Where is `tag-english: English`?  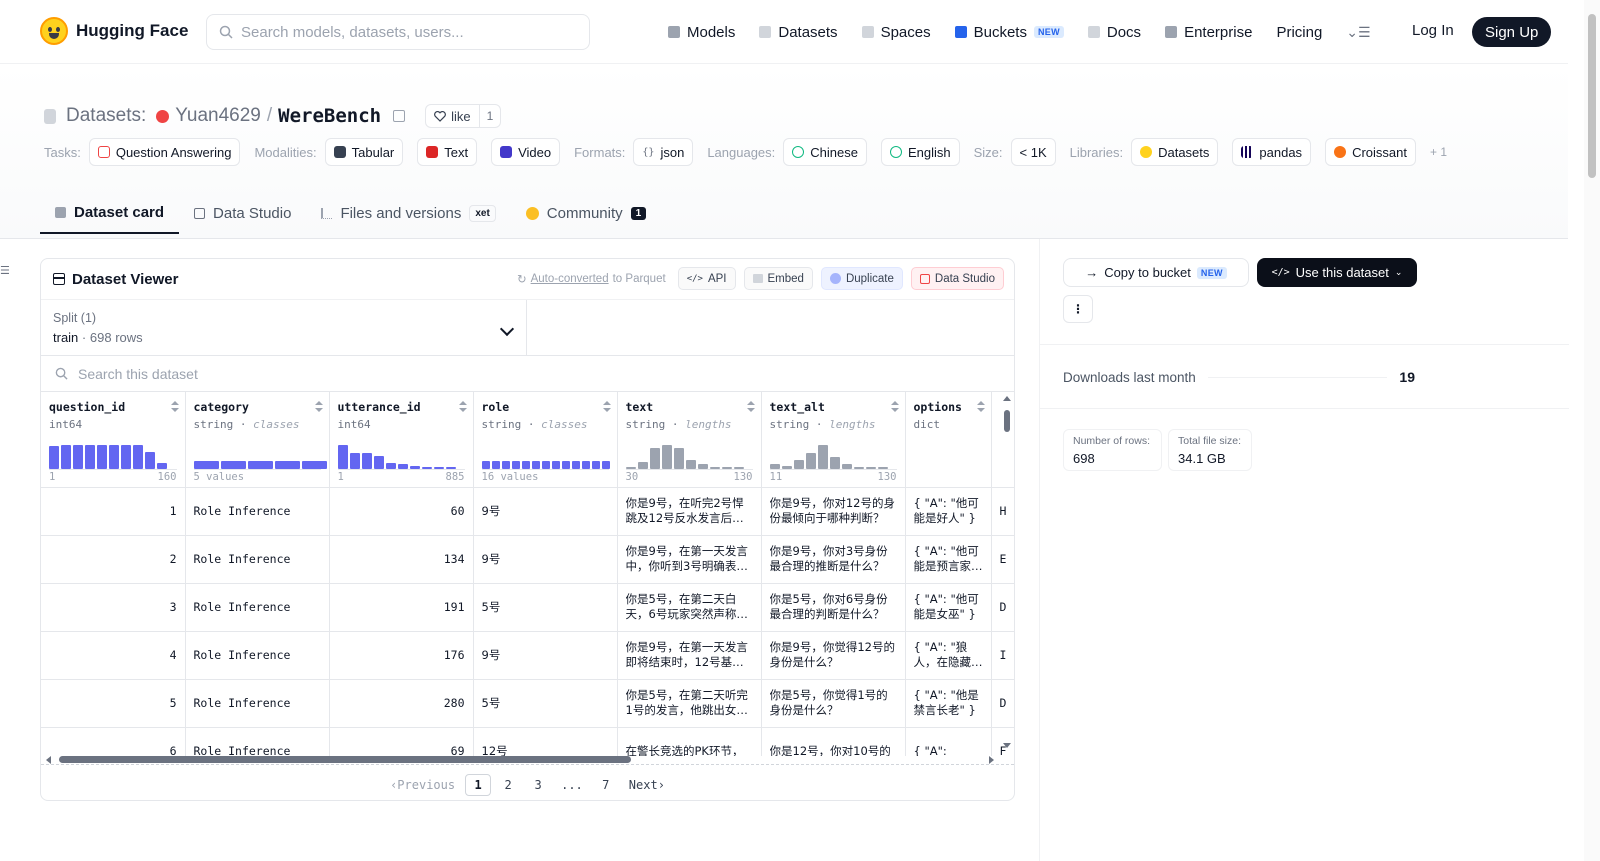
tag-english: English is located at coordinates (920, 152).